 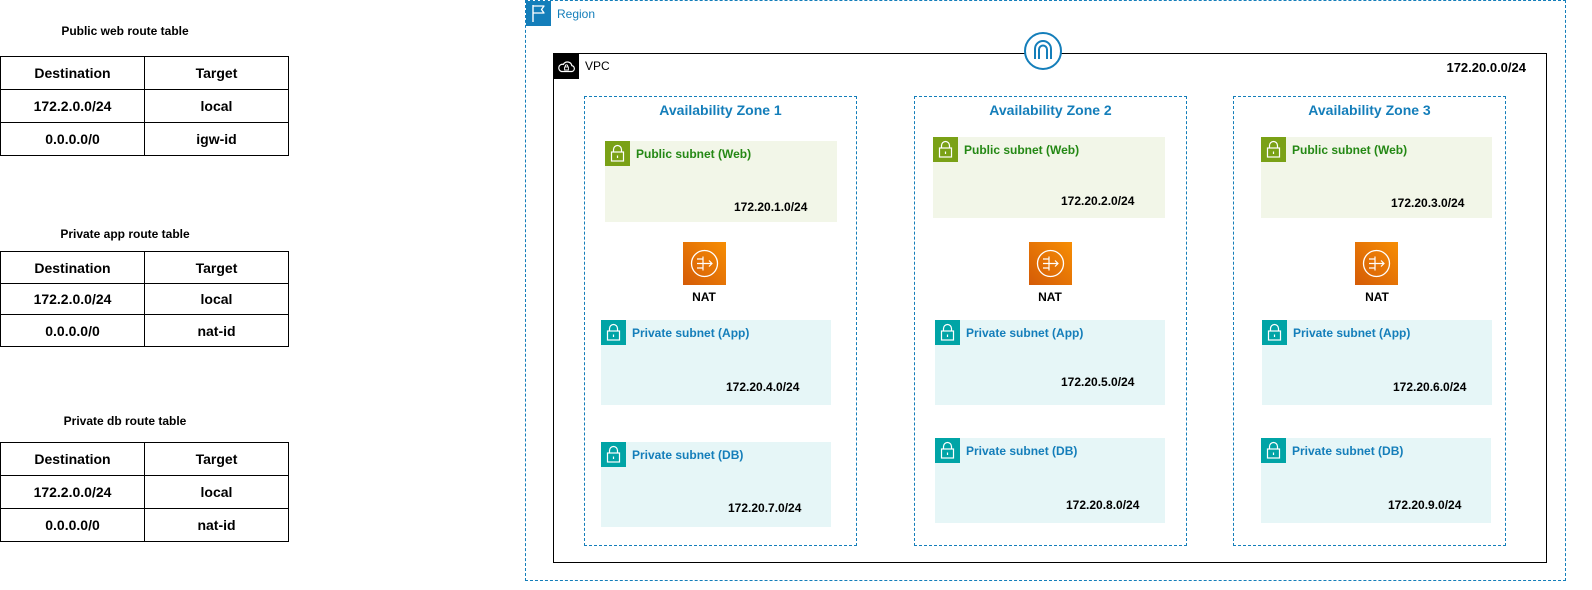 I want to click on route-table-title: Private app route table, so click(x=125, y=234).